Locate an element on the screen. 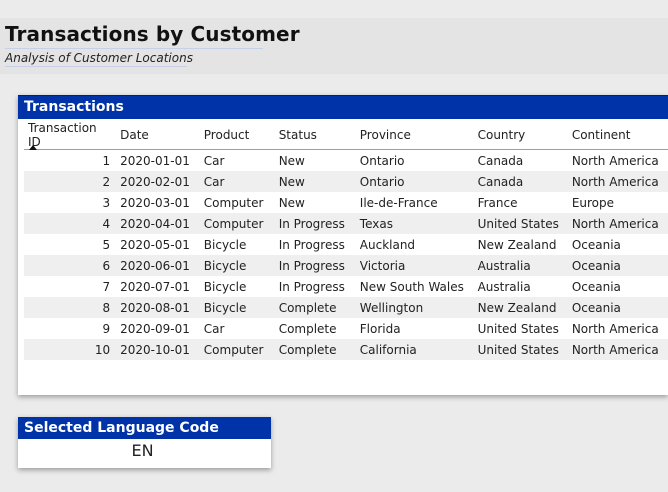  table-cell-date: 2020-02-01 is located at coordinates (155, 181).